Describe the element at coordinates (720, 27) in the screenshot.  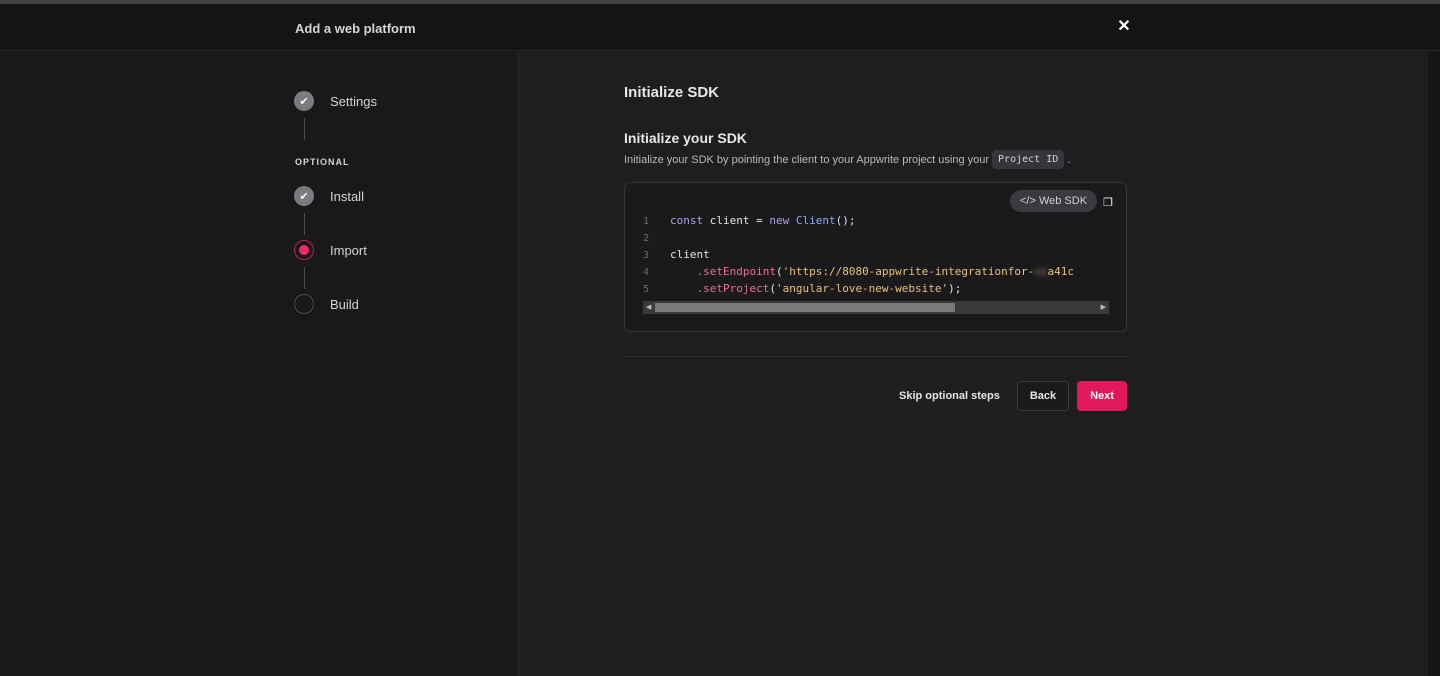
I see `modal-header: Add a web platform ✕` at that location.